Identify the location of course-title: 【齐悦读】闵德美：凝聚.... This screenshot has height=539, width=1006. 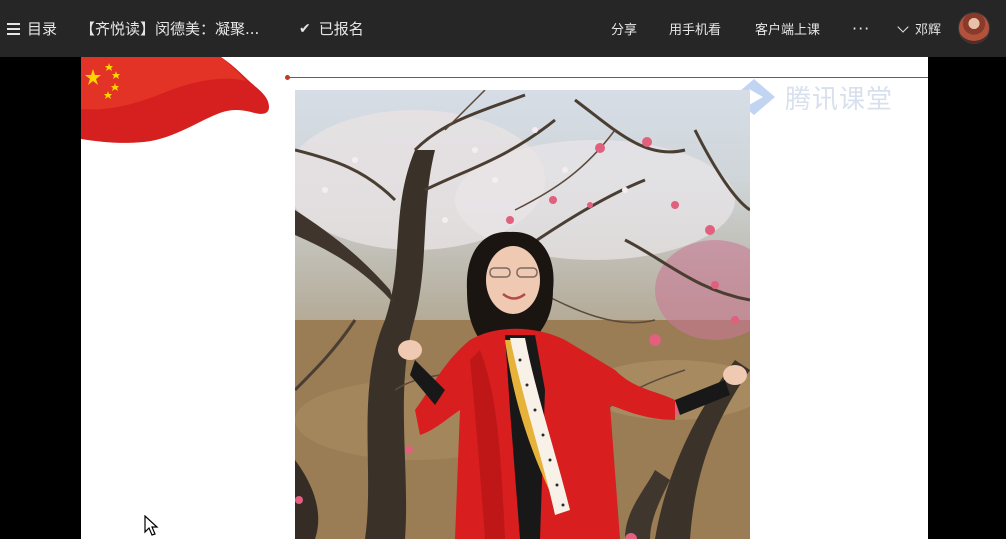
(170, 29).